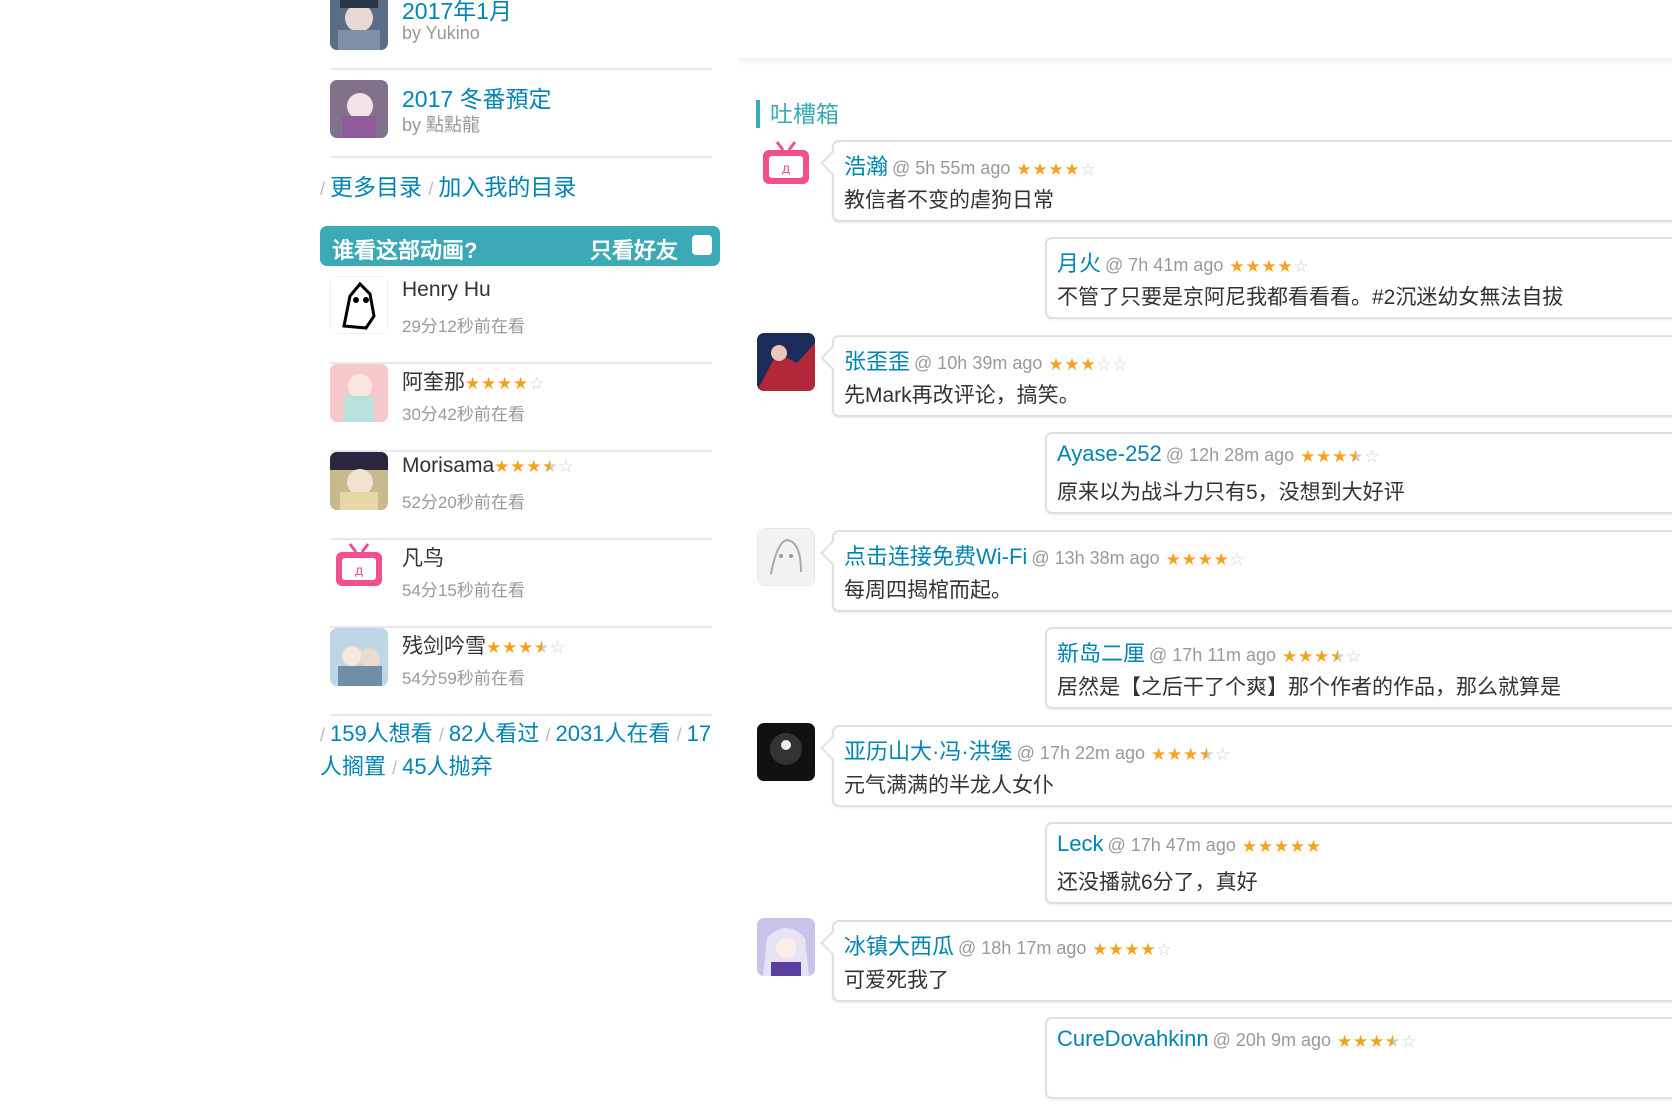 The height and width of the screenshot is (1115, 1672). I want to click on who-watches-header: 谁看这部动画? 只看好友, so click(520, 246).